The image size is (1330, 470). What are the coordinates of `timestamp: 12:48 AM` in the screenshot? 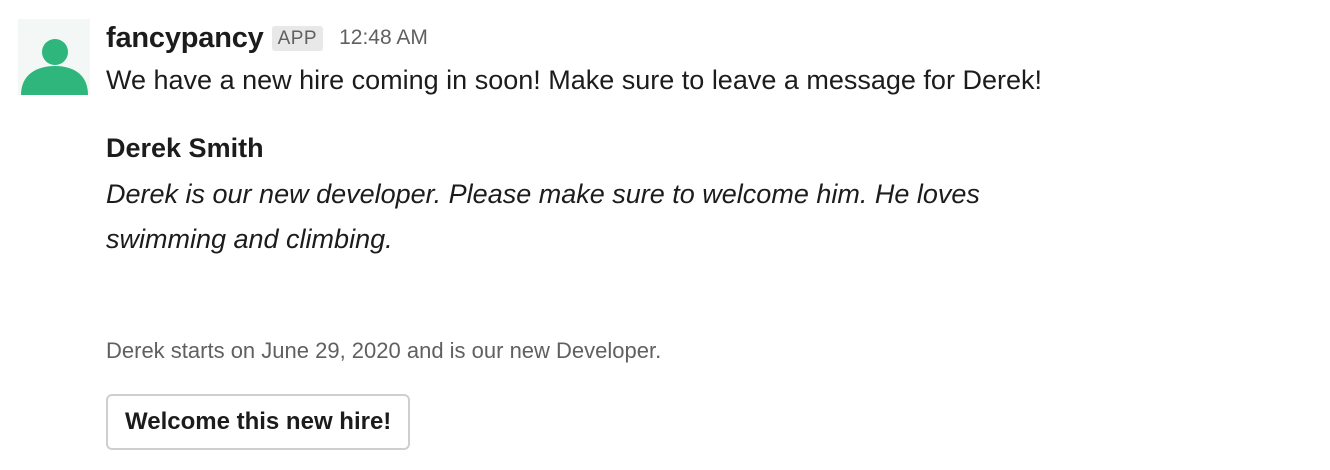 It's located at (383, 38).